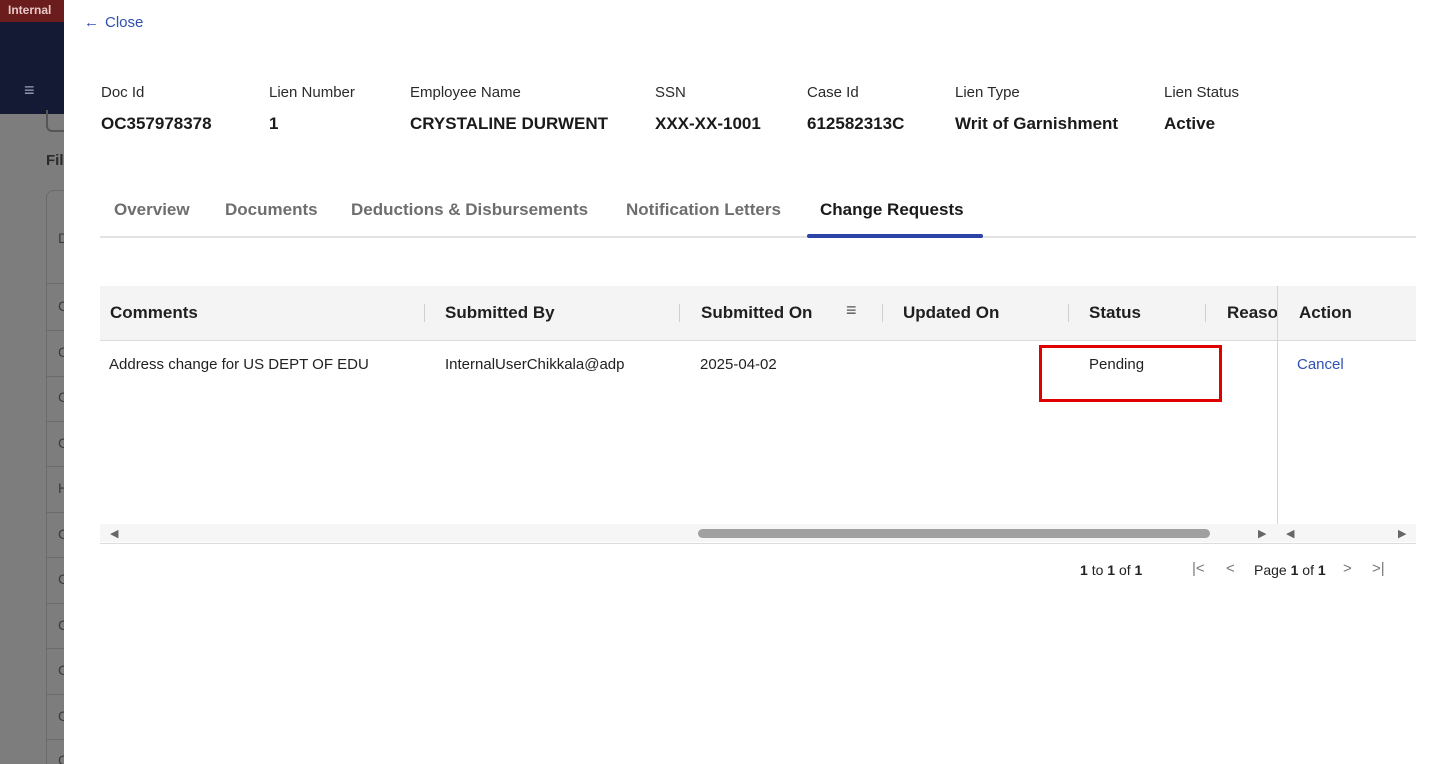 The image size is (1430, 764). I want to click on page-of-word: of, so click(1308, 570).